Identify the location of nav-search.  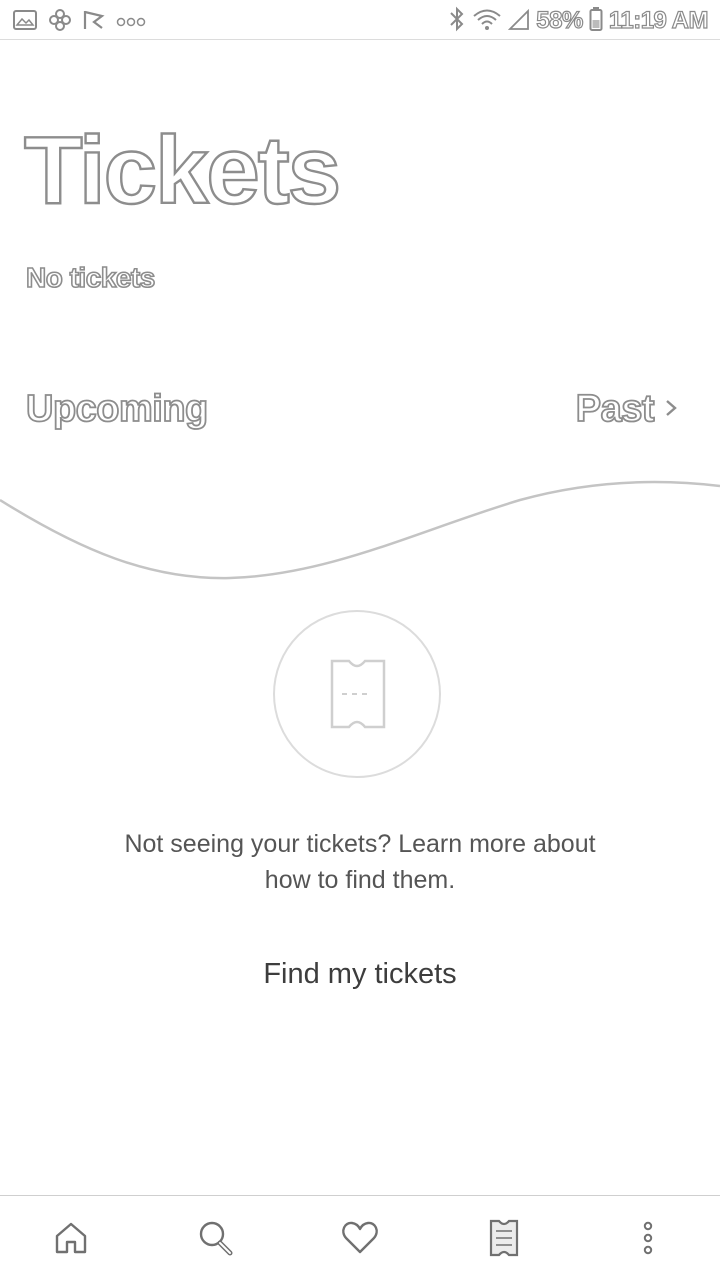
(216, 1238).